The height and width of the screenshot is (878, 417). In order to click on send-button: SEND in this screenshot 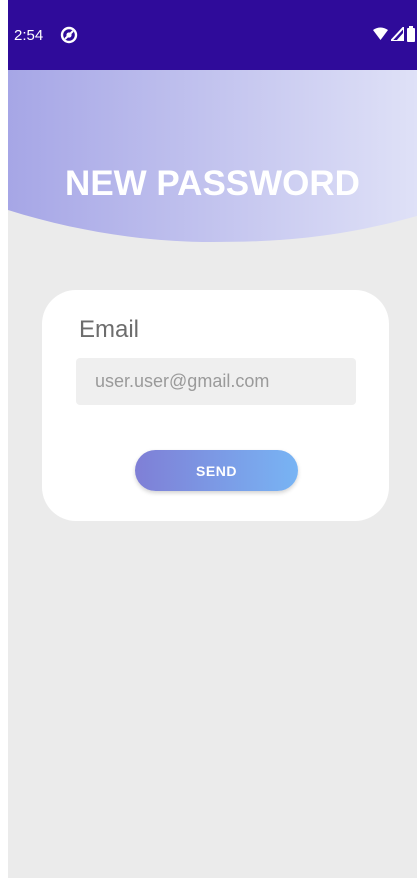, I will do `click(216, 470)`.